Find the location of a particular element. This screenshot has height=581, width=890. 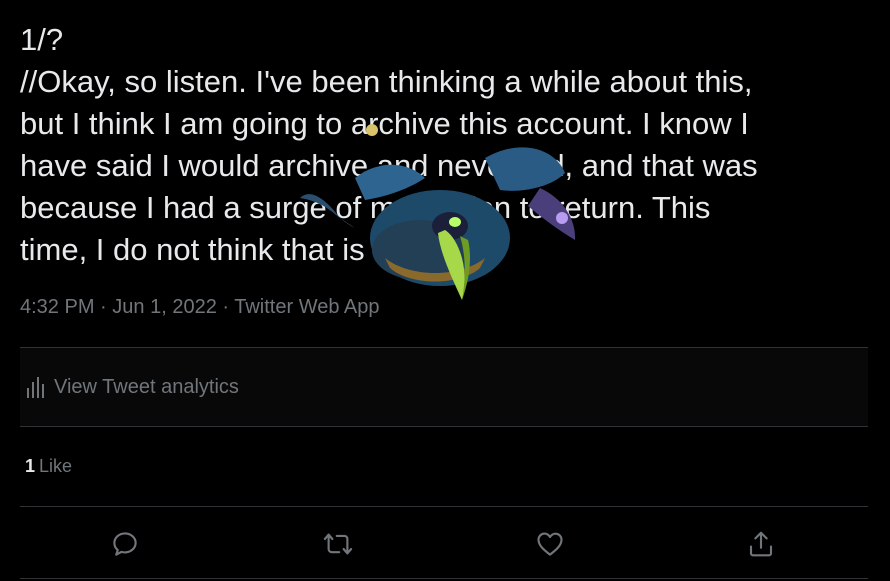

bar-chart-icon is located at coordinates (36, 387).